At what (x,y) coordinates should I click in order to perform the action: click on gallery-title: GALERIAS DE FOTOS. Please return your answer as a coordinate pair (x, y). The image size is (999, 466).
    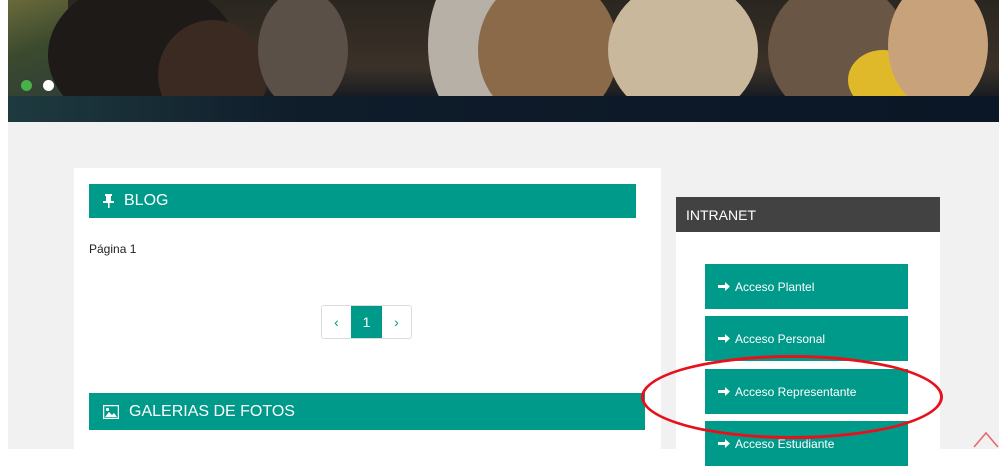
    Looking at the image, I should click on (212, 411).